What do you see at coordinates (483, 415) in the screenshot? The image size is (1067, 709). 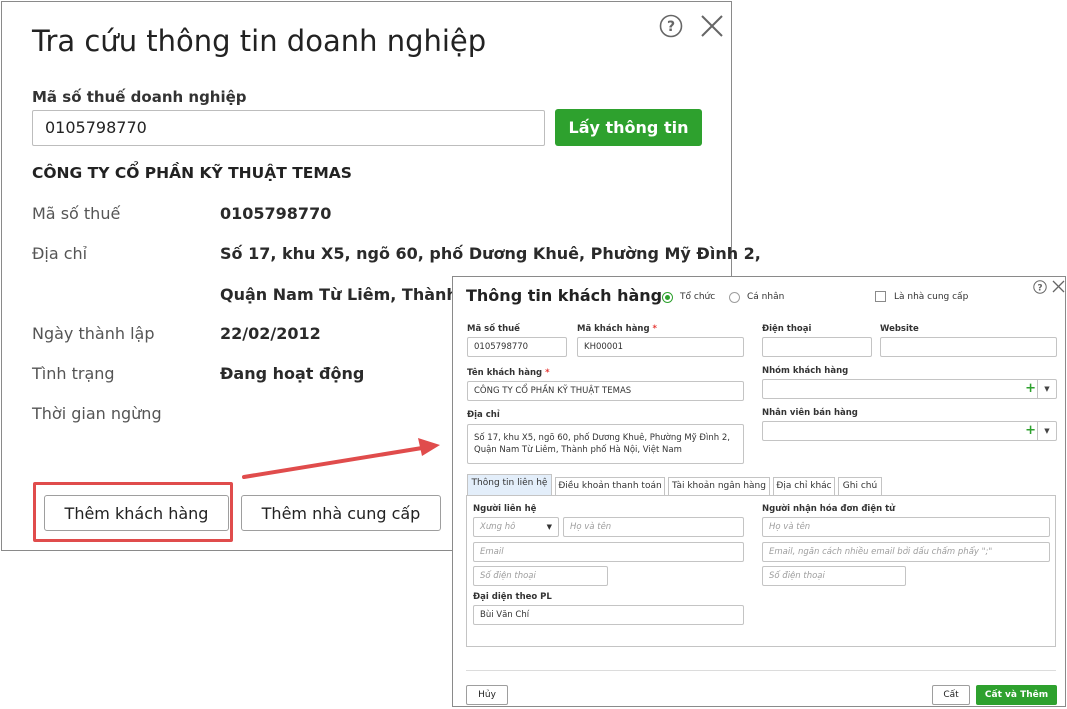 I see `address-label: Địa chỉ` at bounding box center [483, 415].